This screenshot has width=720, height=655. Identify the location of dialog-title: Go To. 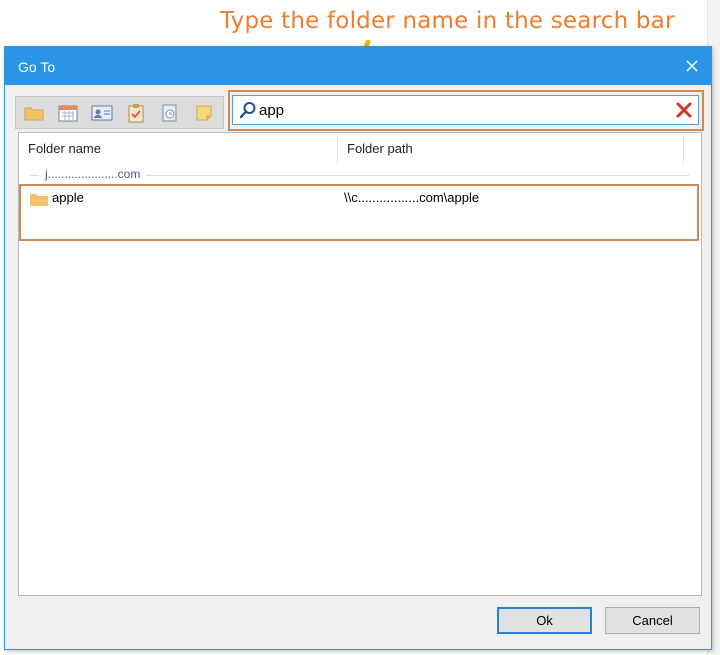
(37, 67).